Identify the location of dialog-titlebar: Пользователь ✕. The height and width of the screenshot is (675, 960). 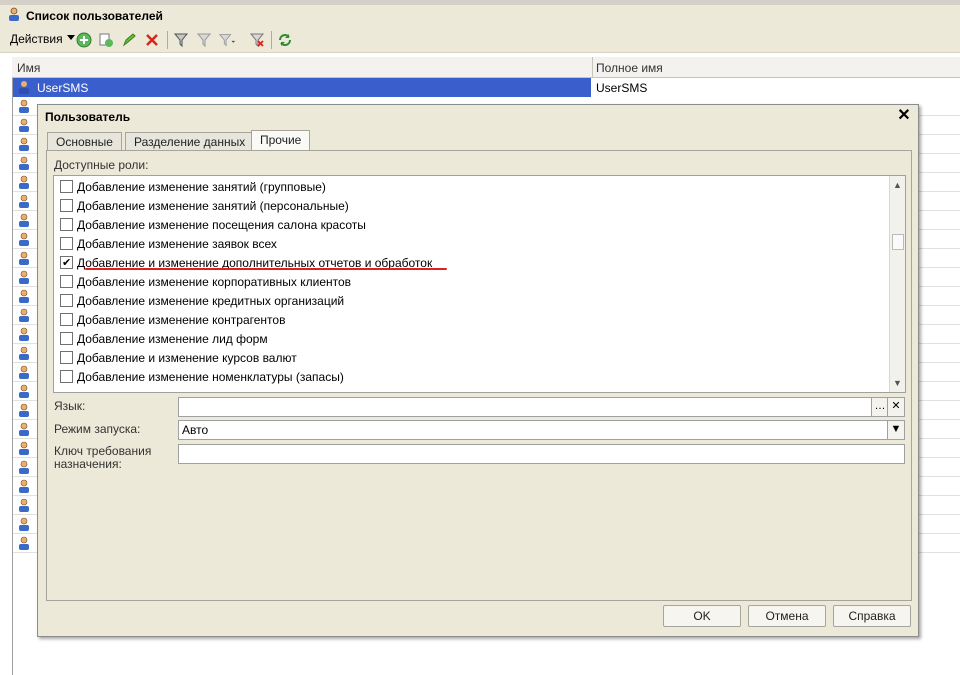
(478, 116).